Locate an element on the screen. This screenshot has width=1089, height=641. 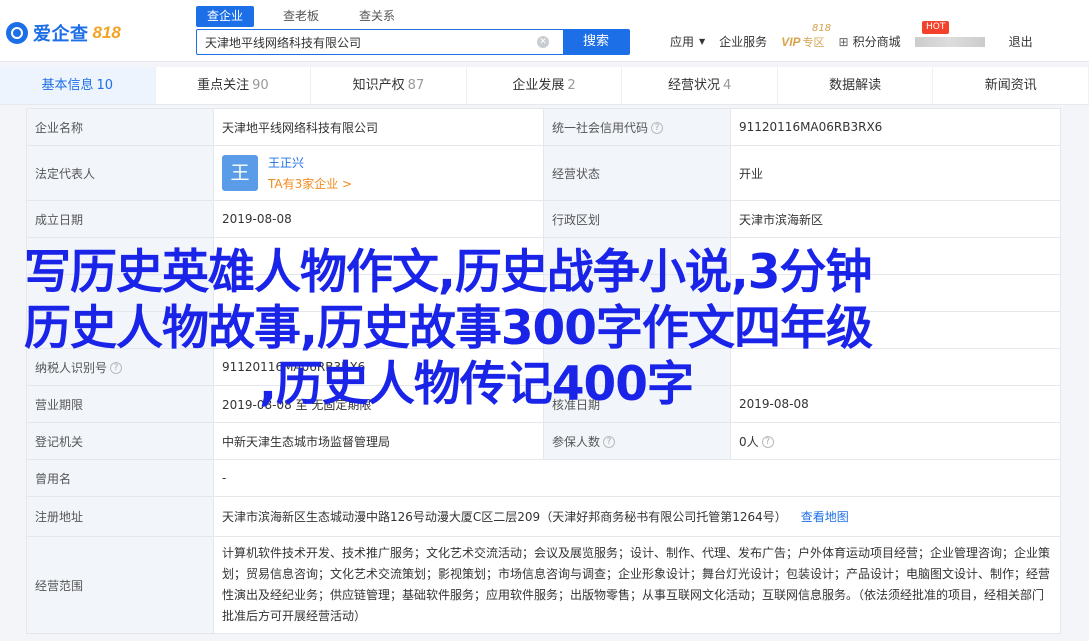
tab-label: 企业发展 is located at coordinates (538, 85).